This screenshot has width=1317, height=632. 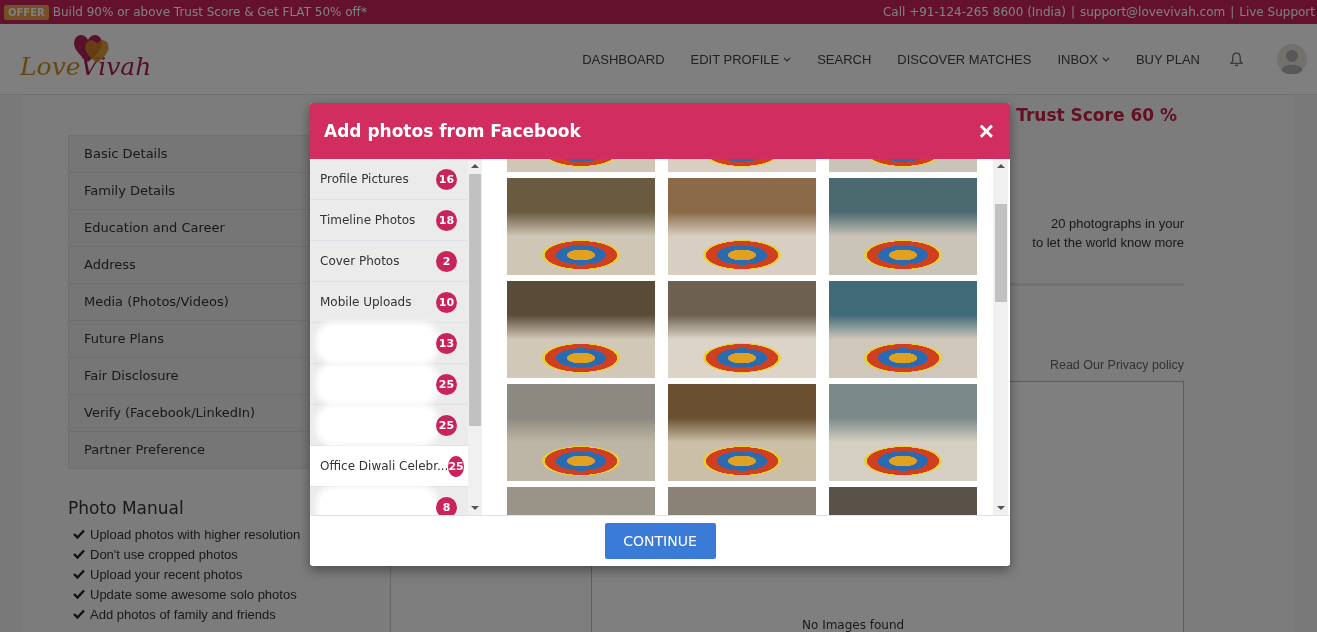 What do you see at coordinates (1167, 59) in the screenshot?
I see `nav-link: BUY PLAN` at bounding box center [1167, 59].